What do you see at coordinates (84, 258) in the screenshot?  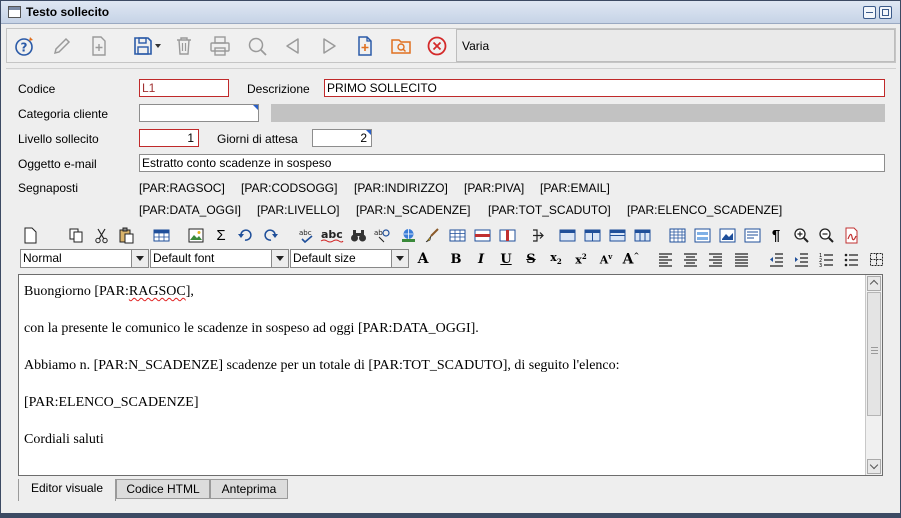 I see `paragraph-style-select: Normal` at bounding box center [84, 258].